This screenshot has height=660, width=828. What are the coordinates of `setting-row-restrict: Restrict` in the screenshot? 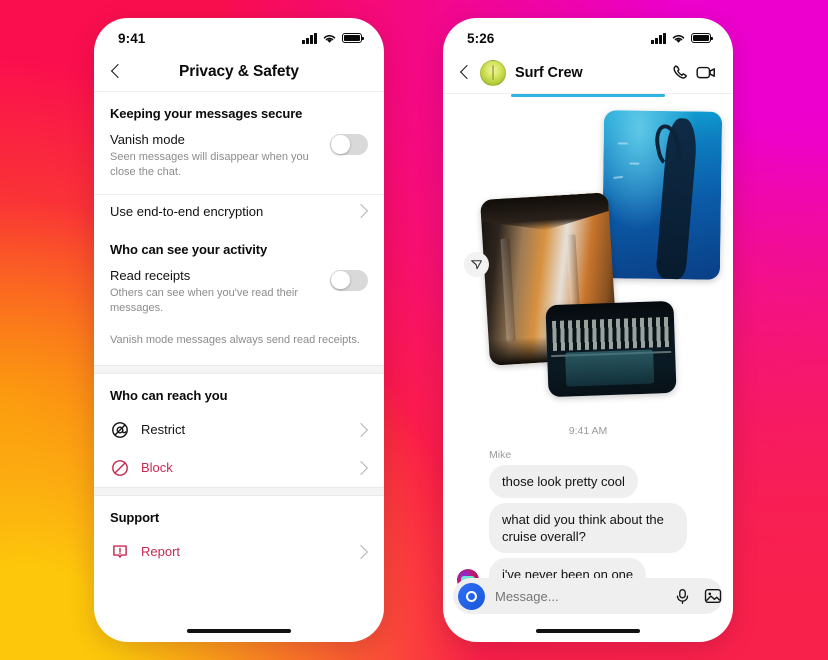 It's located at (239, 430).